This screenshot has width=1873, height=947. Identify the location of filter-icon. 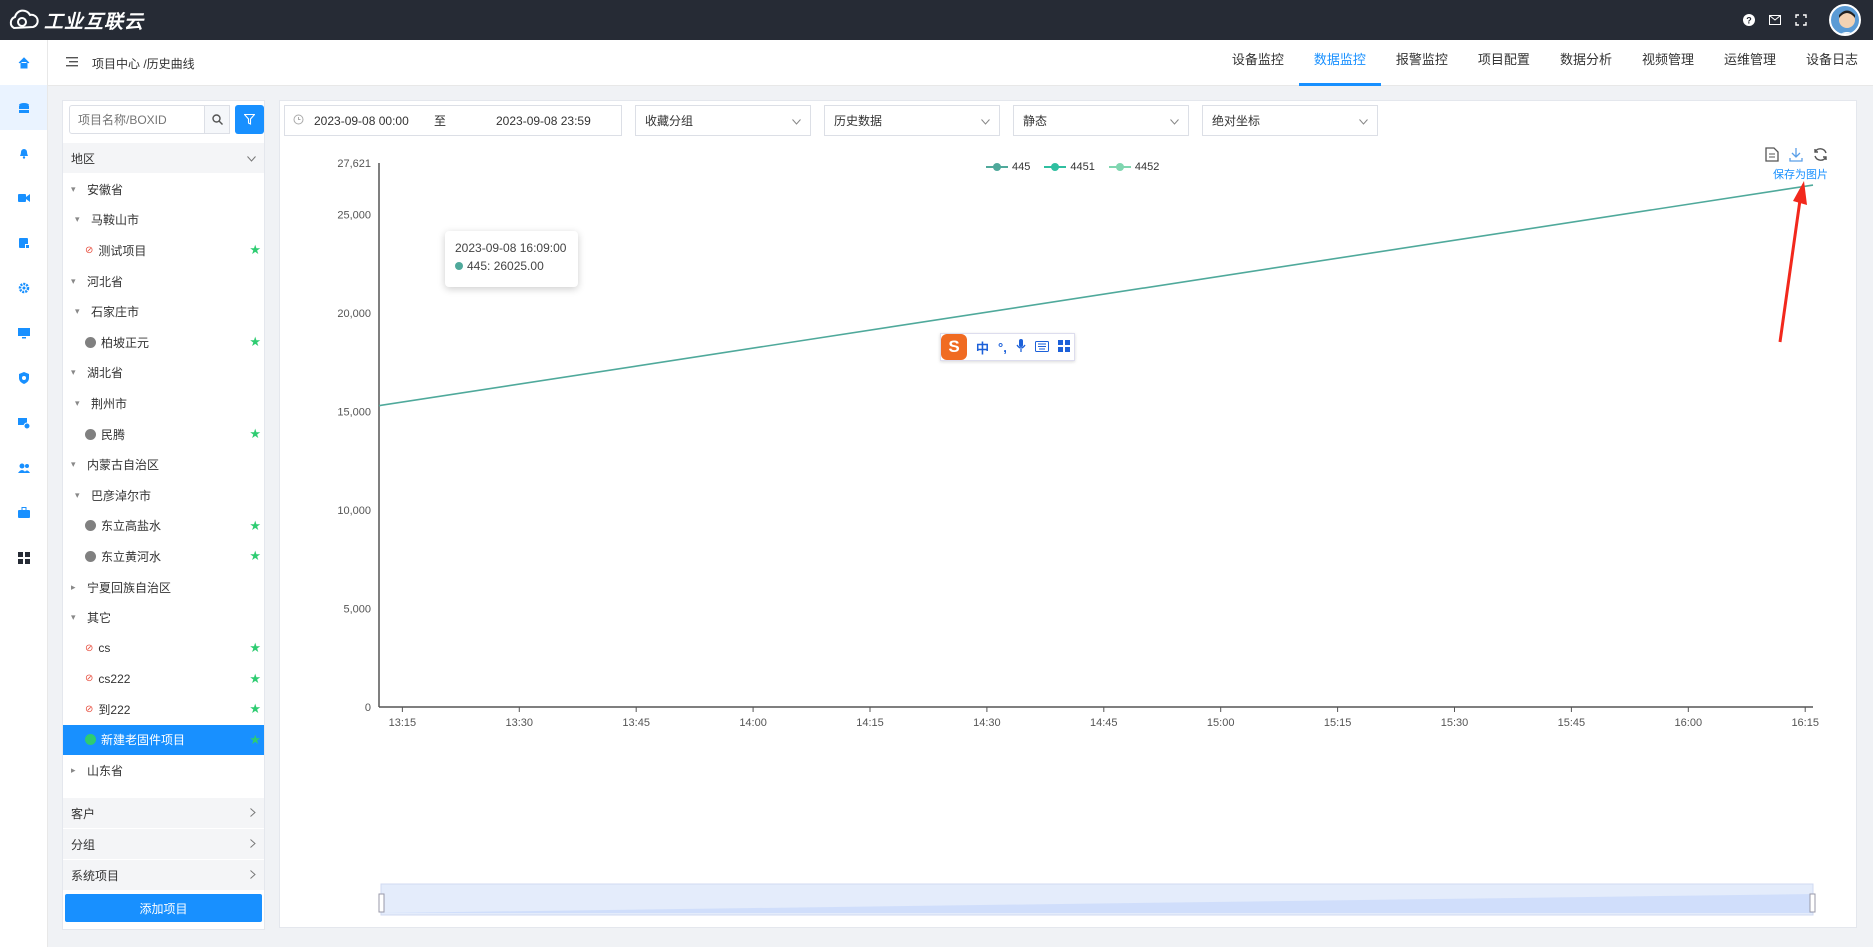
(249, 119).